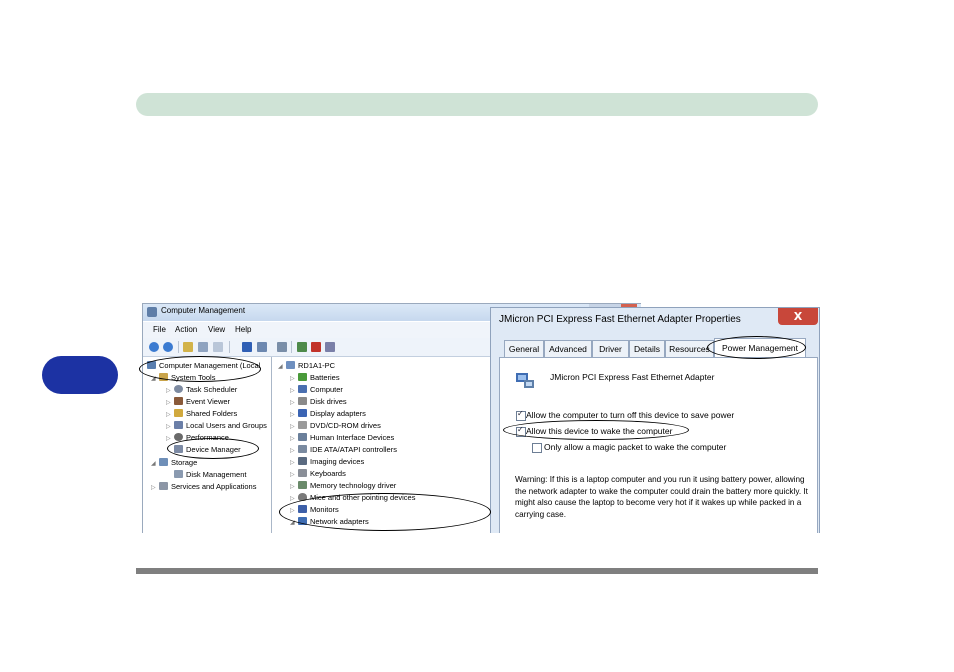 The height and width of the screenshot is (672, 954). Describe the element at coordinates (343, 486) in the screenshot. I see `device-category: ▷ Memory technology driver` at that location.